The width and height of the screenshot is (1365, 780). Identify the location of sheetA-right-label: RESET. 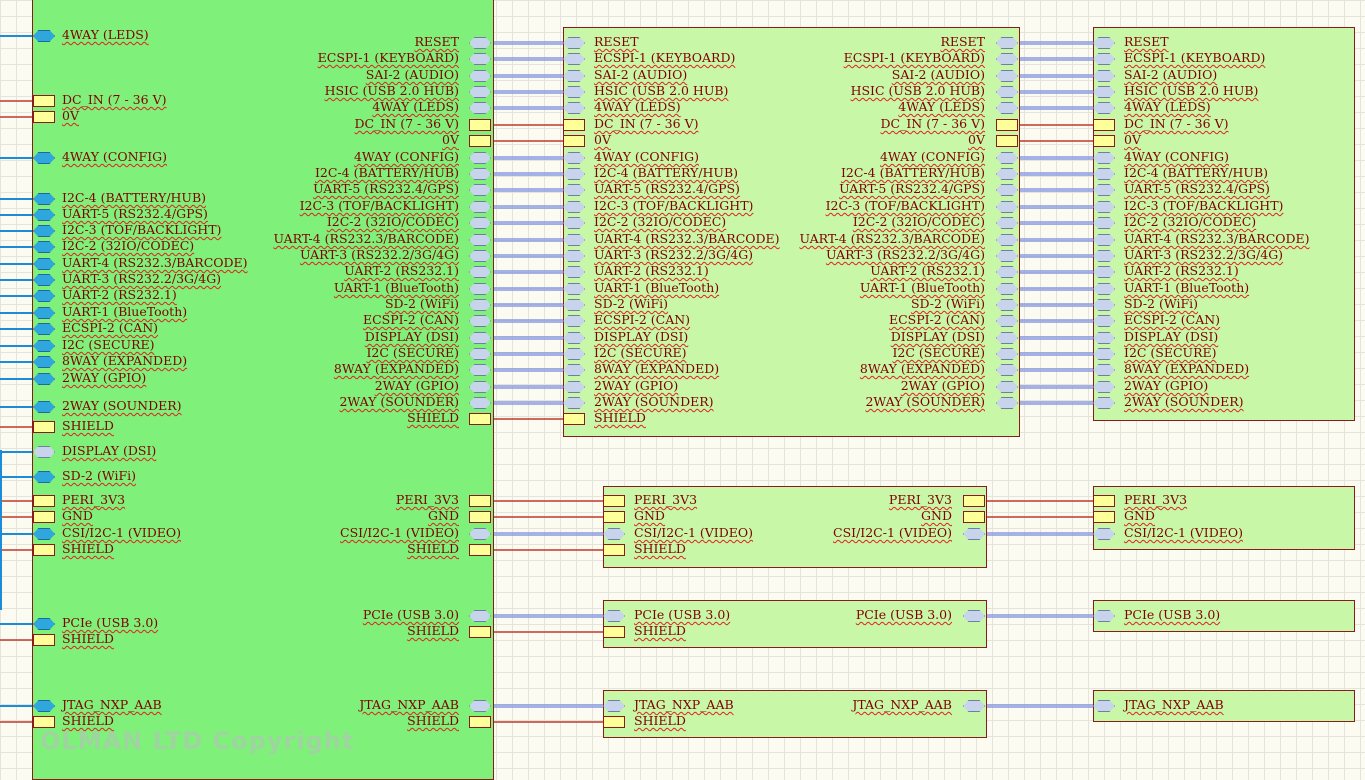
(962, 41).